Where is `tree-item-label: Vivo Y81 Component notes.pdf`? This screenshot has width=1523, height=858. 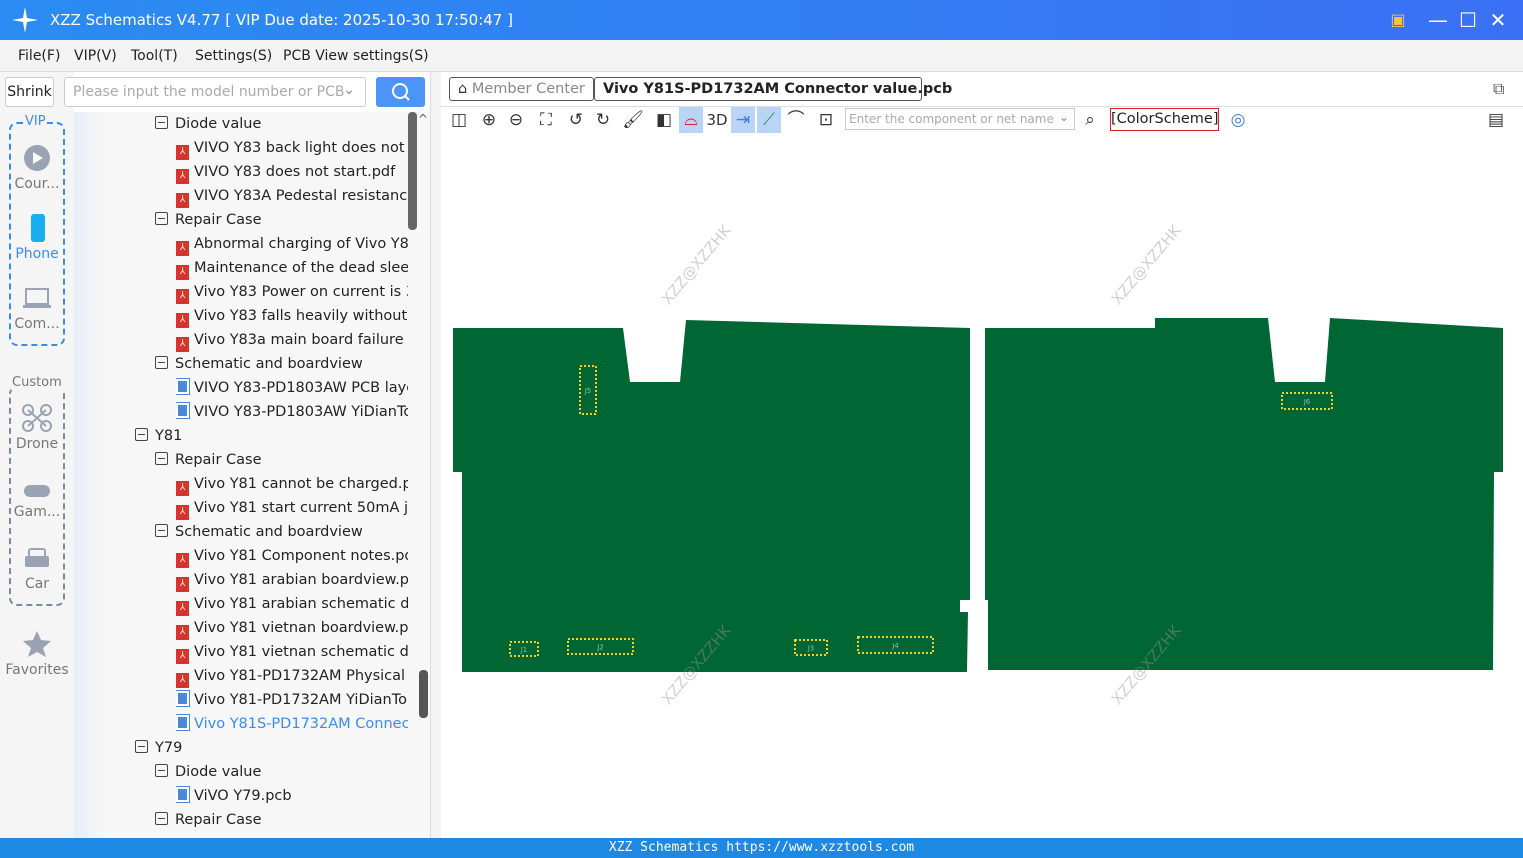
tree-item-label: Vivo Y81 Component notes.pdf is located at coordinates (301, 556).